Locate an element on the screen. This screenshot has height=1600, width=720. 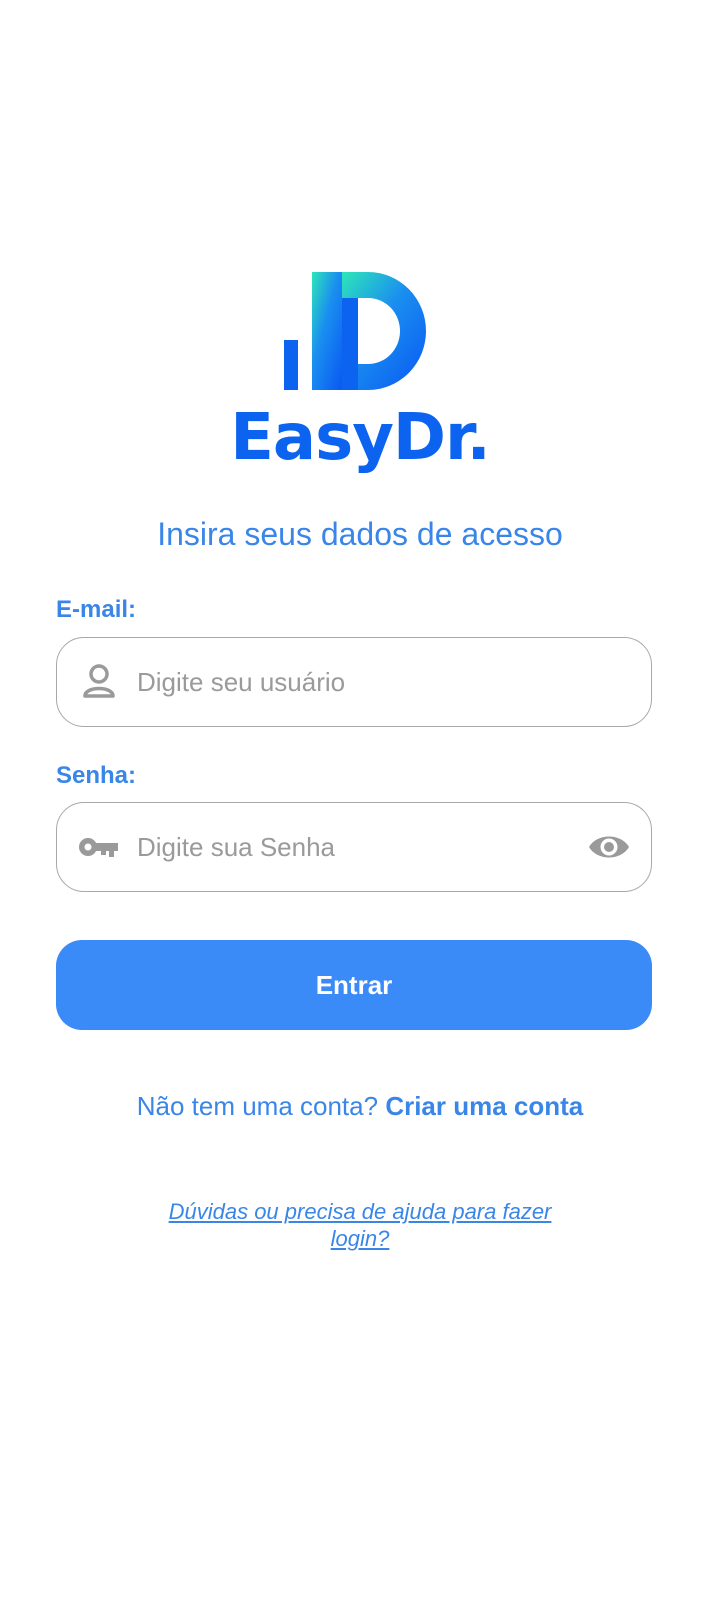
eye-icon is located at coordinates (609, 847).